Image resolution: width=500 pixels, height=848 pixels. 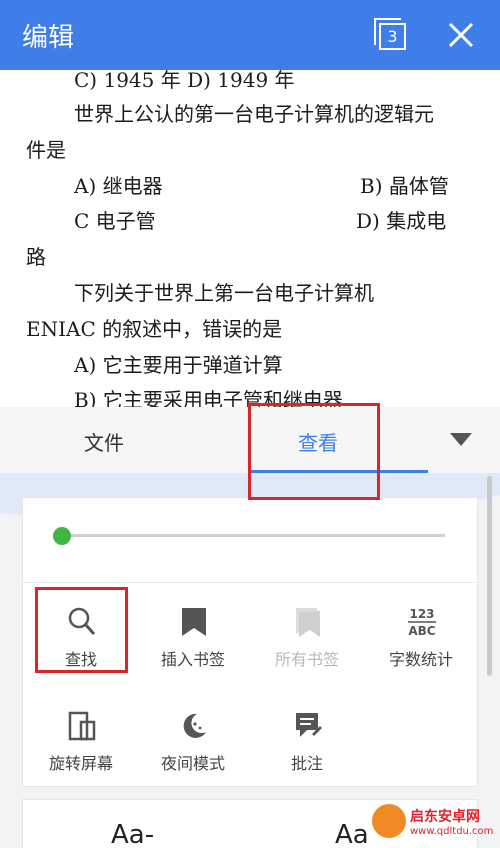 I want to click on collapse-panel-icon, so click(x=461, y=439).